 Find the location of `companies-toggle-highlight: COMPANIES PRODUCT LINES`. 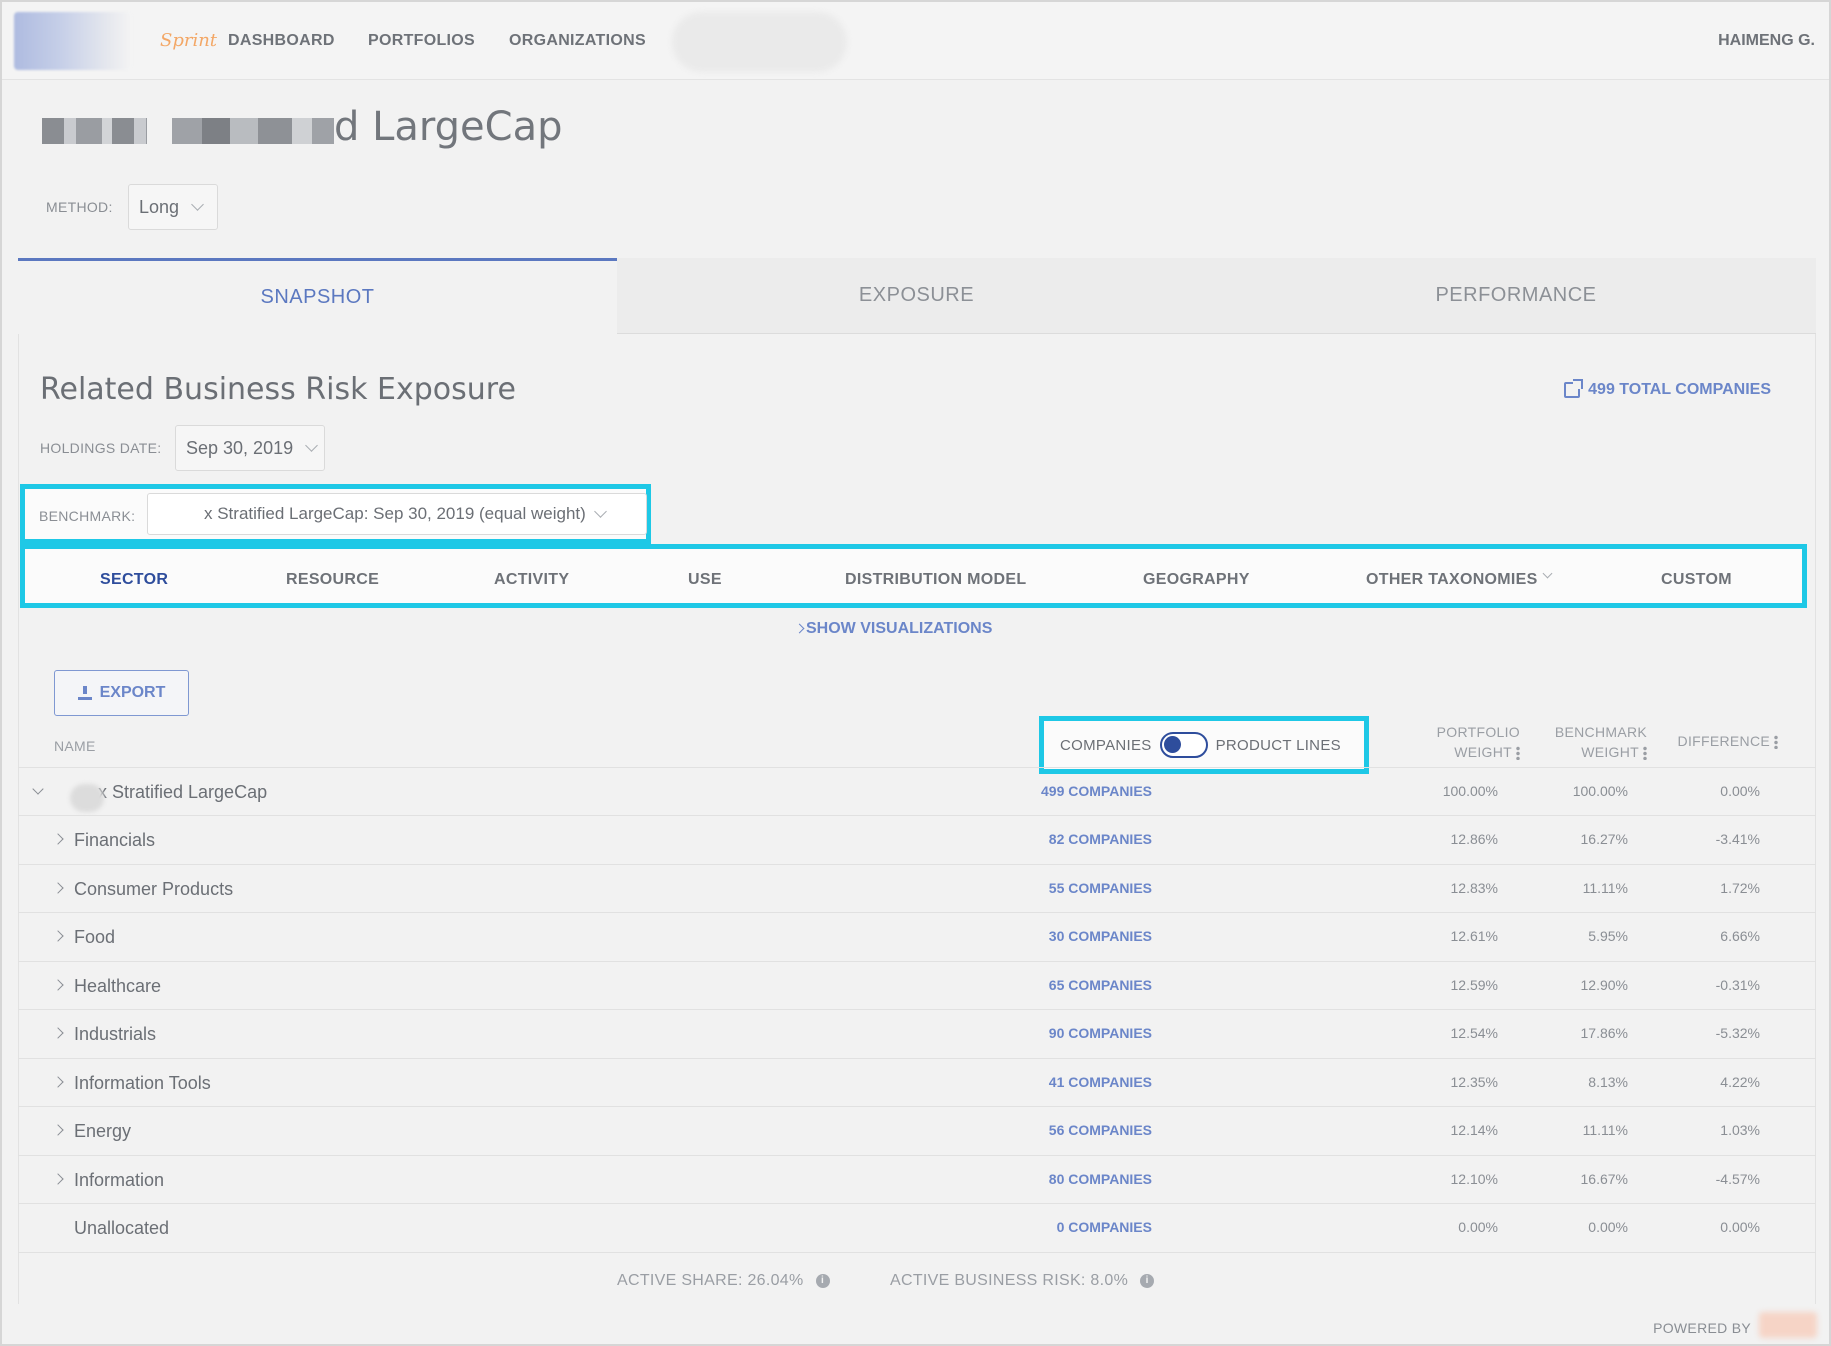

companies-toggle-highlight: COMPANIES PRODUCT LINES is located at coordinates (1204, 745).